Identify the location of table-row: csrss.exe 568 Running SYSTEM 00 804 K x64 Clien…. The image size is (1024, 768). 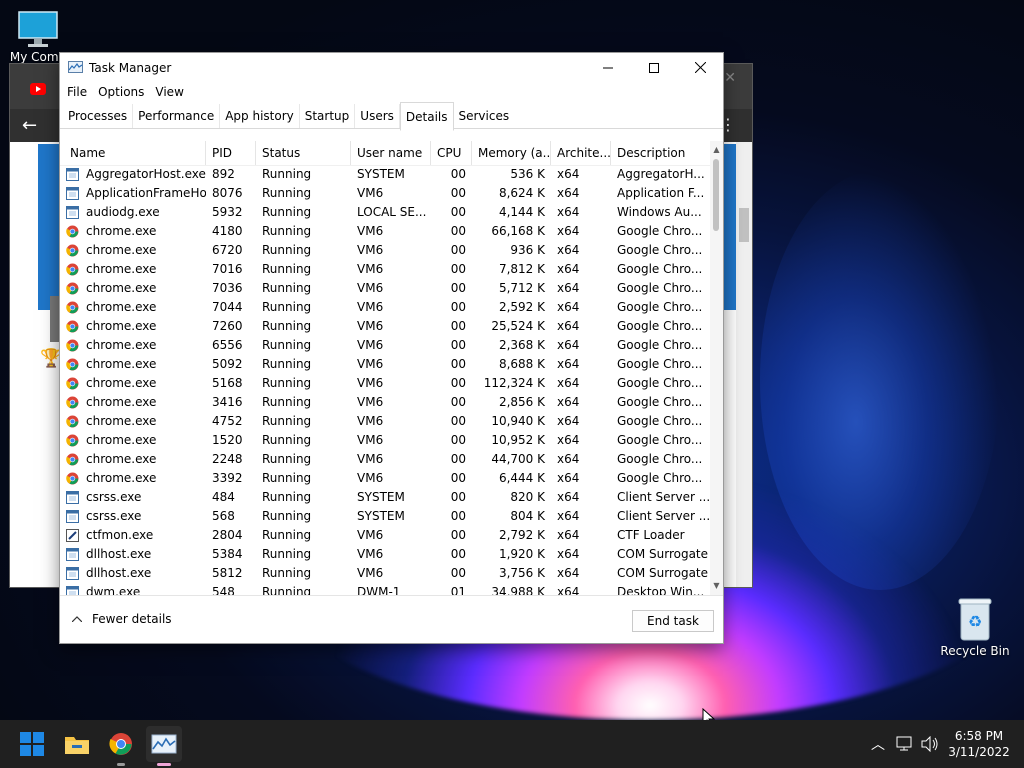
(385, 516).